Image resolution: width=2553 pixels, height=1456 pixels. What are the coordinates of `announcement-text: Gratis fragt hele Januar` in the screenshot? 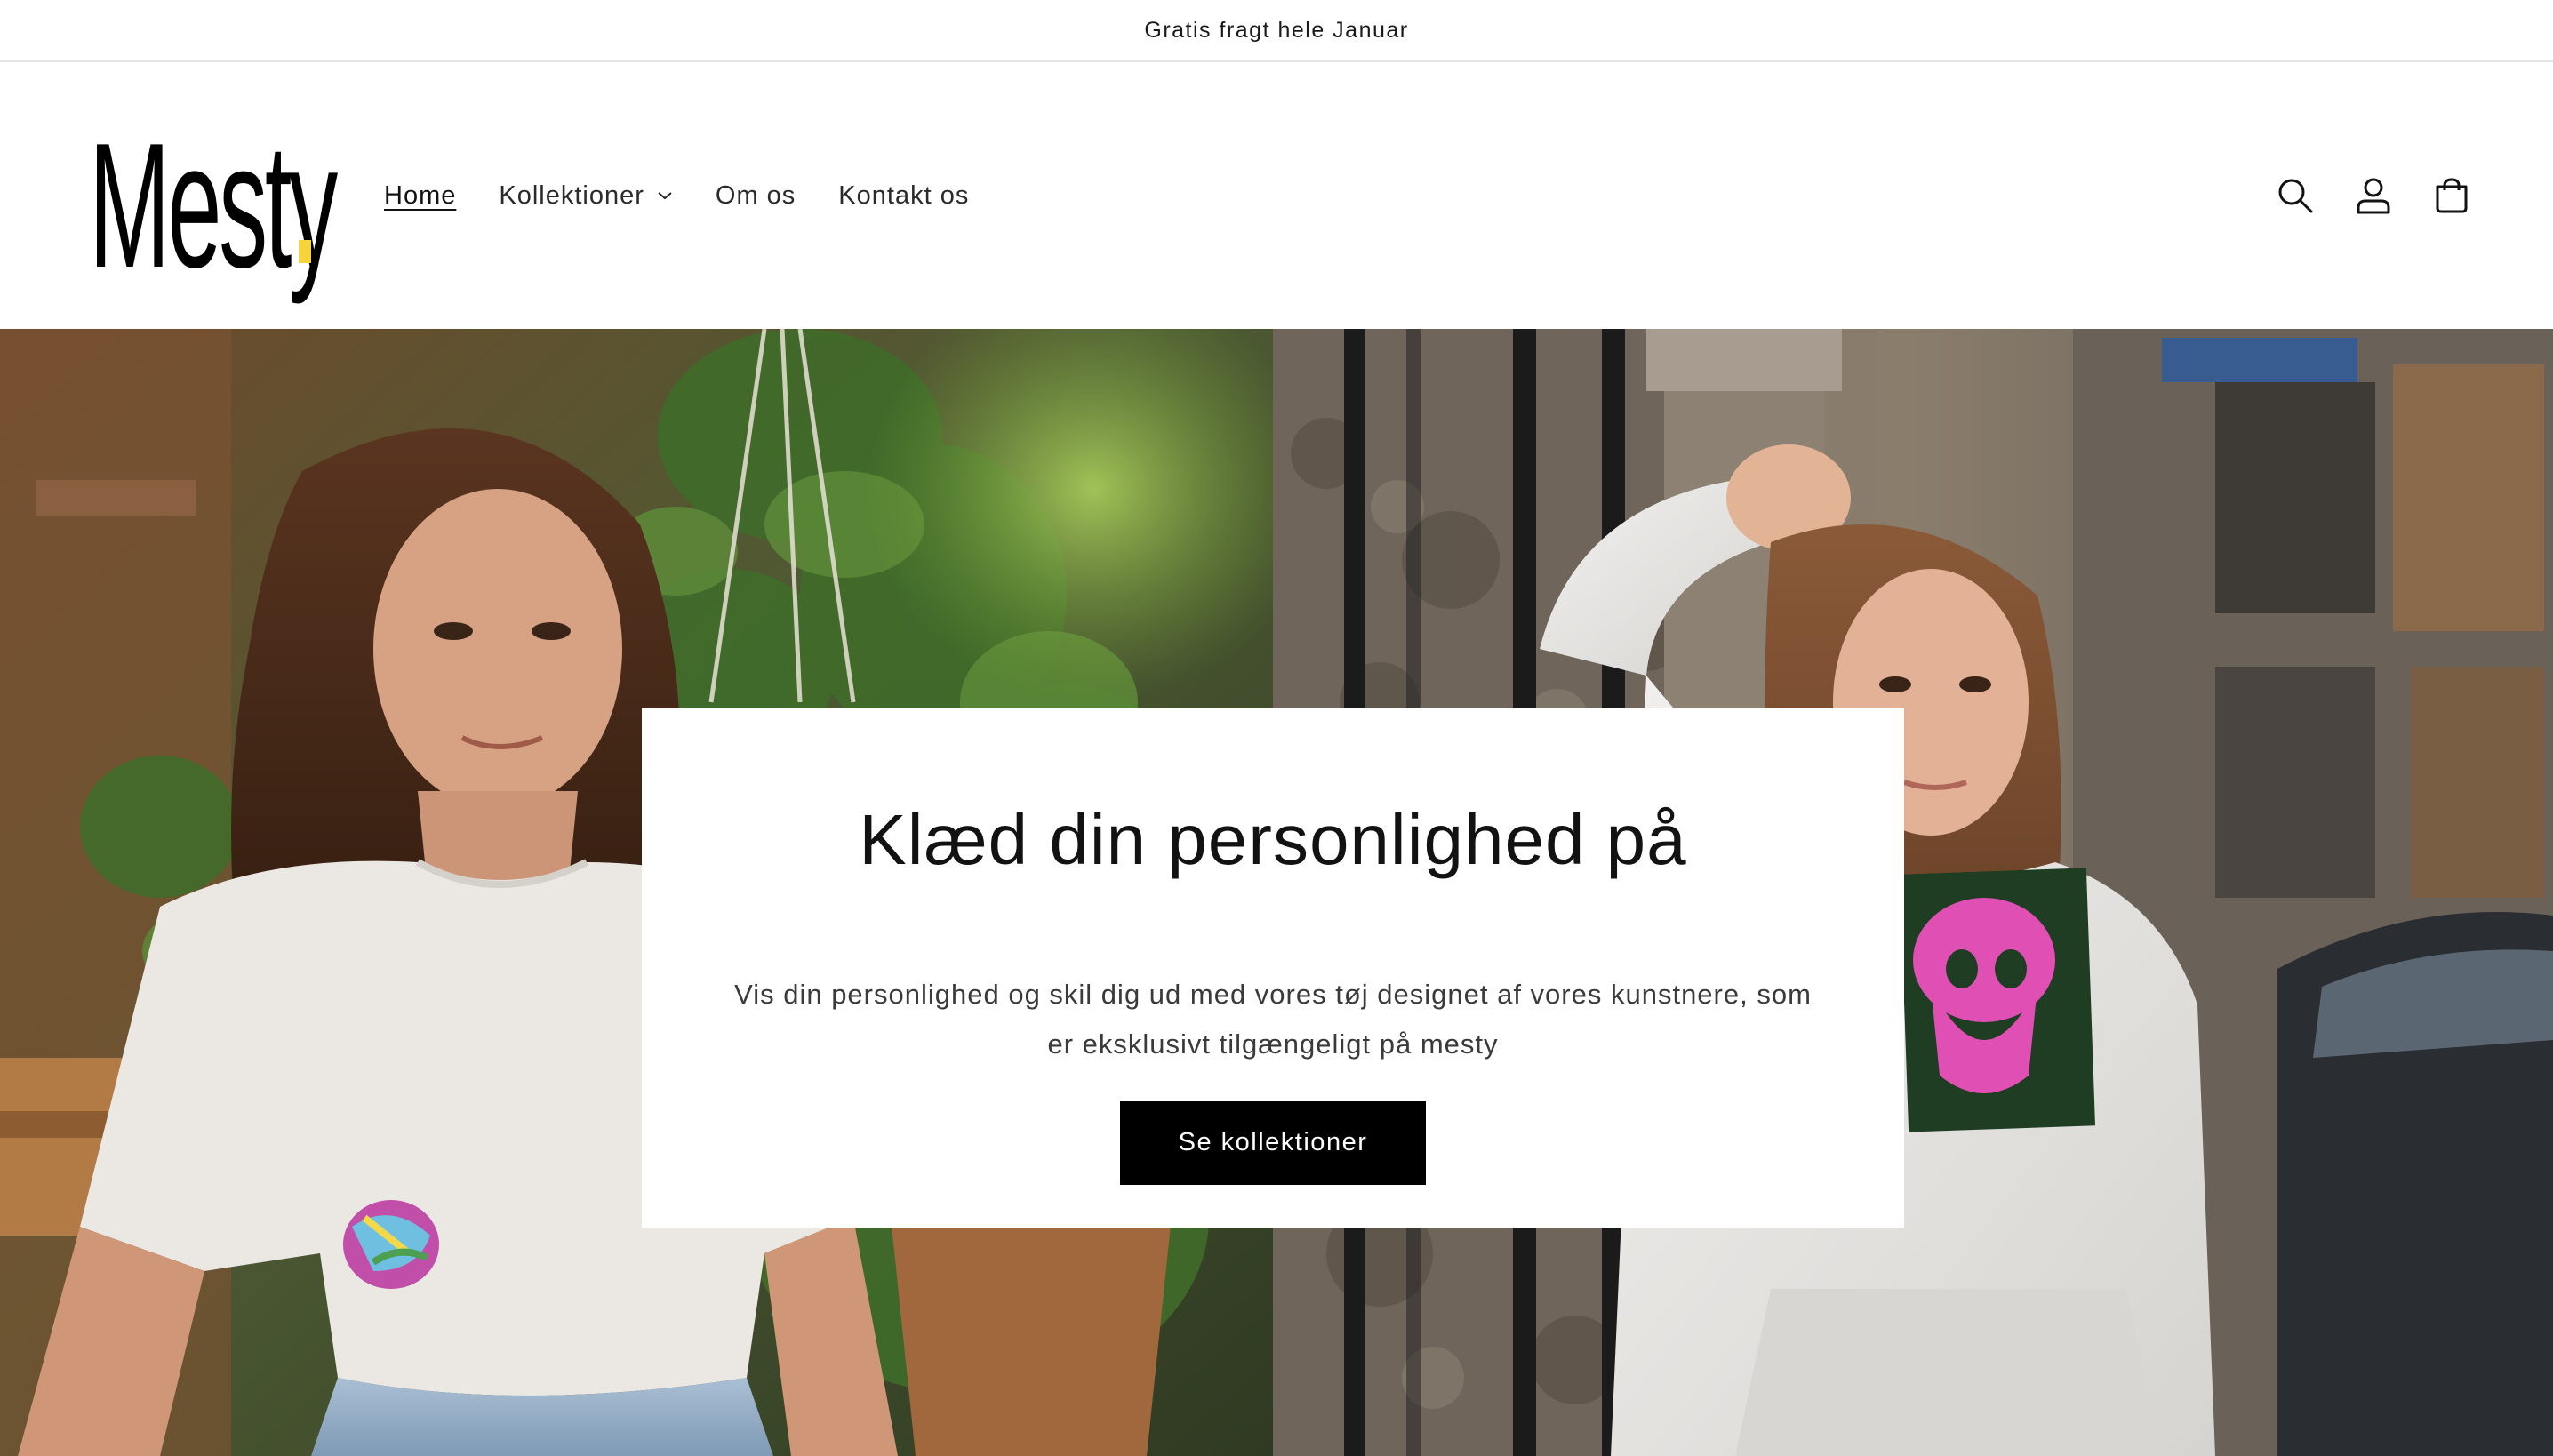 It's located at (1276, 30).